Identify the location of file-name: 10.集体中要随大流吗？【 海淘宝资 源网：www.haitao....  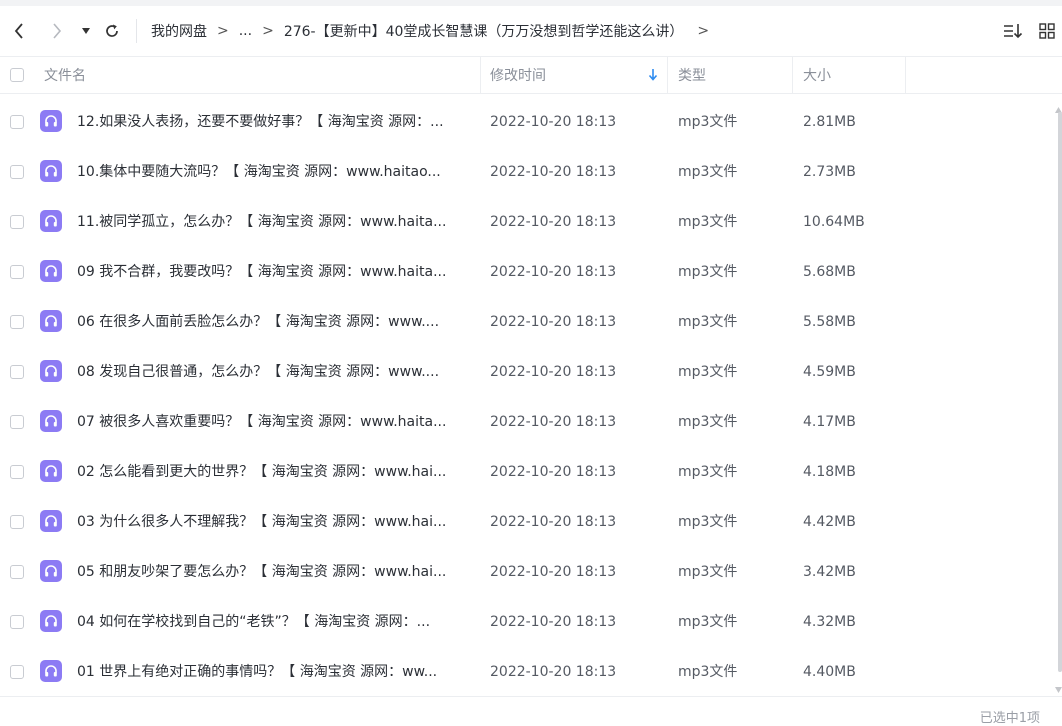
(274, 172).